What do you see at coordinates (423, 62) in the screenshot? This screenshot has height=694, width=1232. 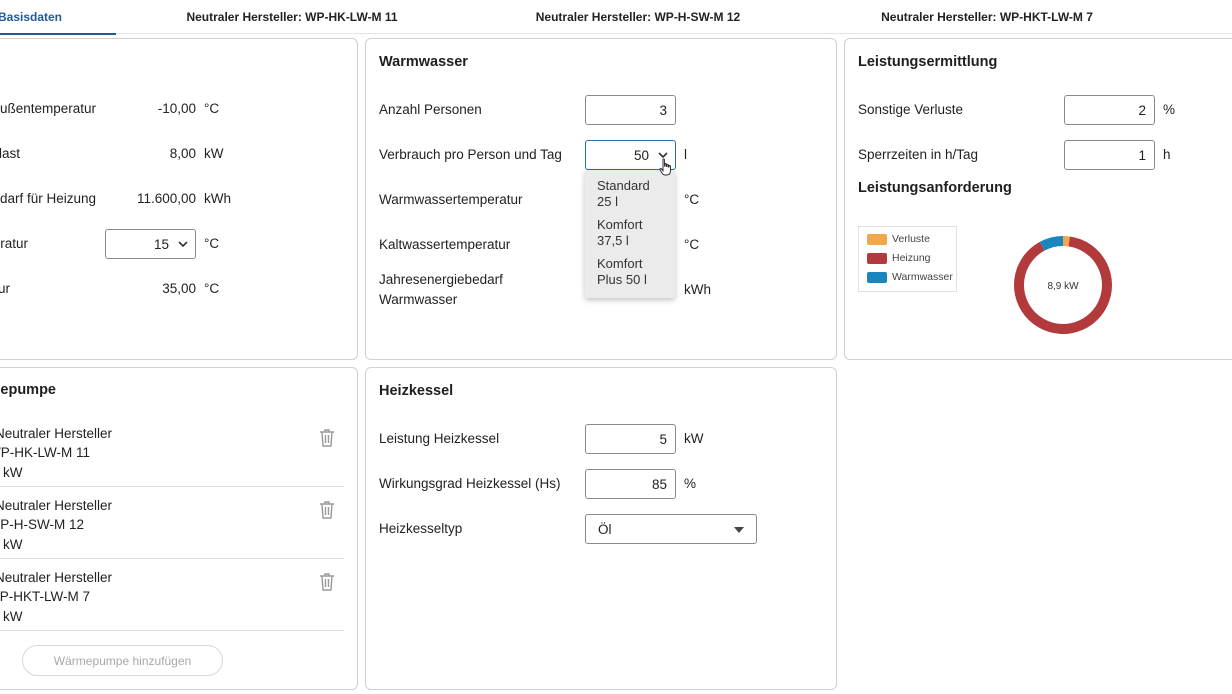 I see `warmwasser-title: Warmwasser` at bounding box center [423, 62].